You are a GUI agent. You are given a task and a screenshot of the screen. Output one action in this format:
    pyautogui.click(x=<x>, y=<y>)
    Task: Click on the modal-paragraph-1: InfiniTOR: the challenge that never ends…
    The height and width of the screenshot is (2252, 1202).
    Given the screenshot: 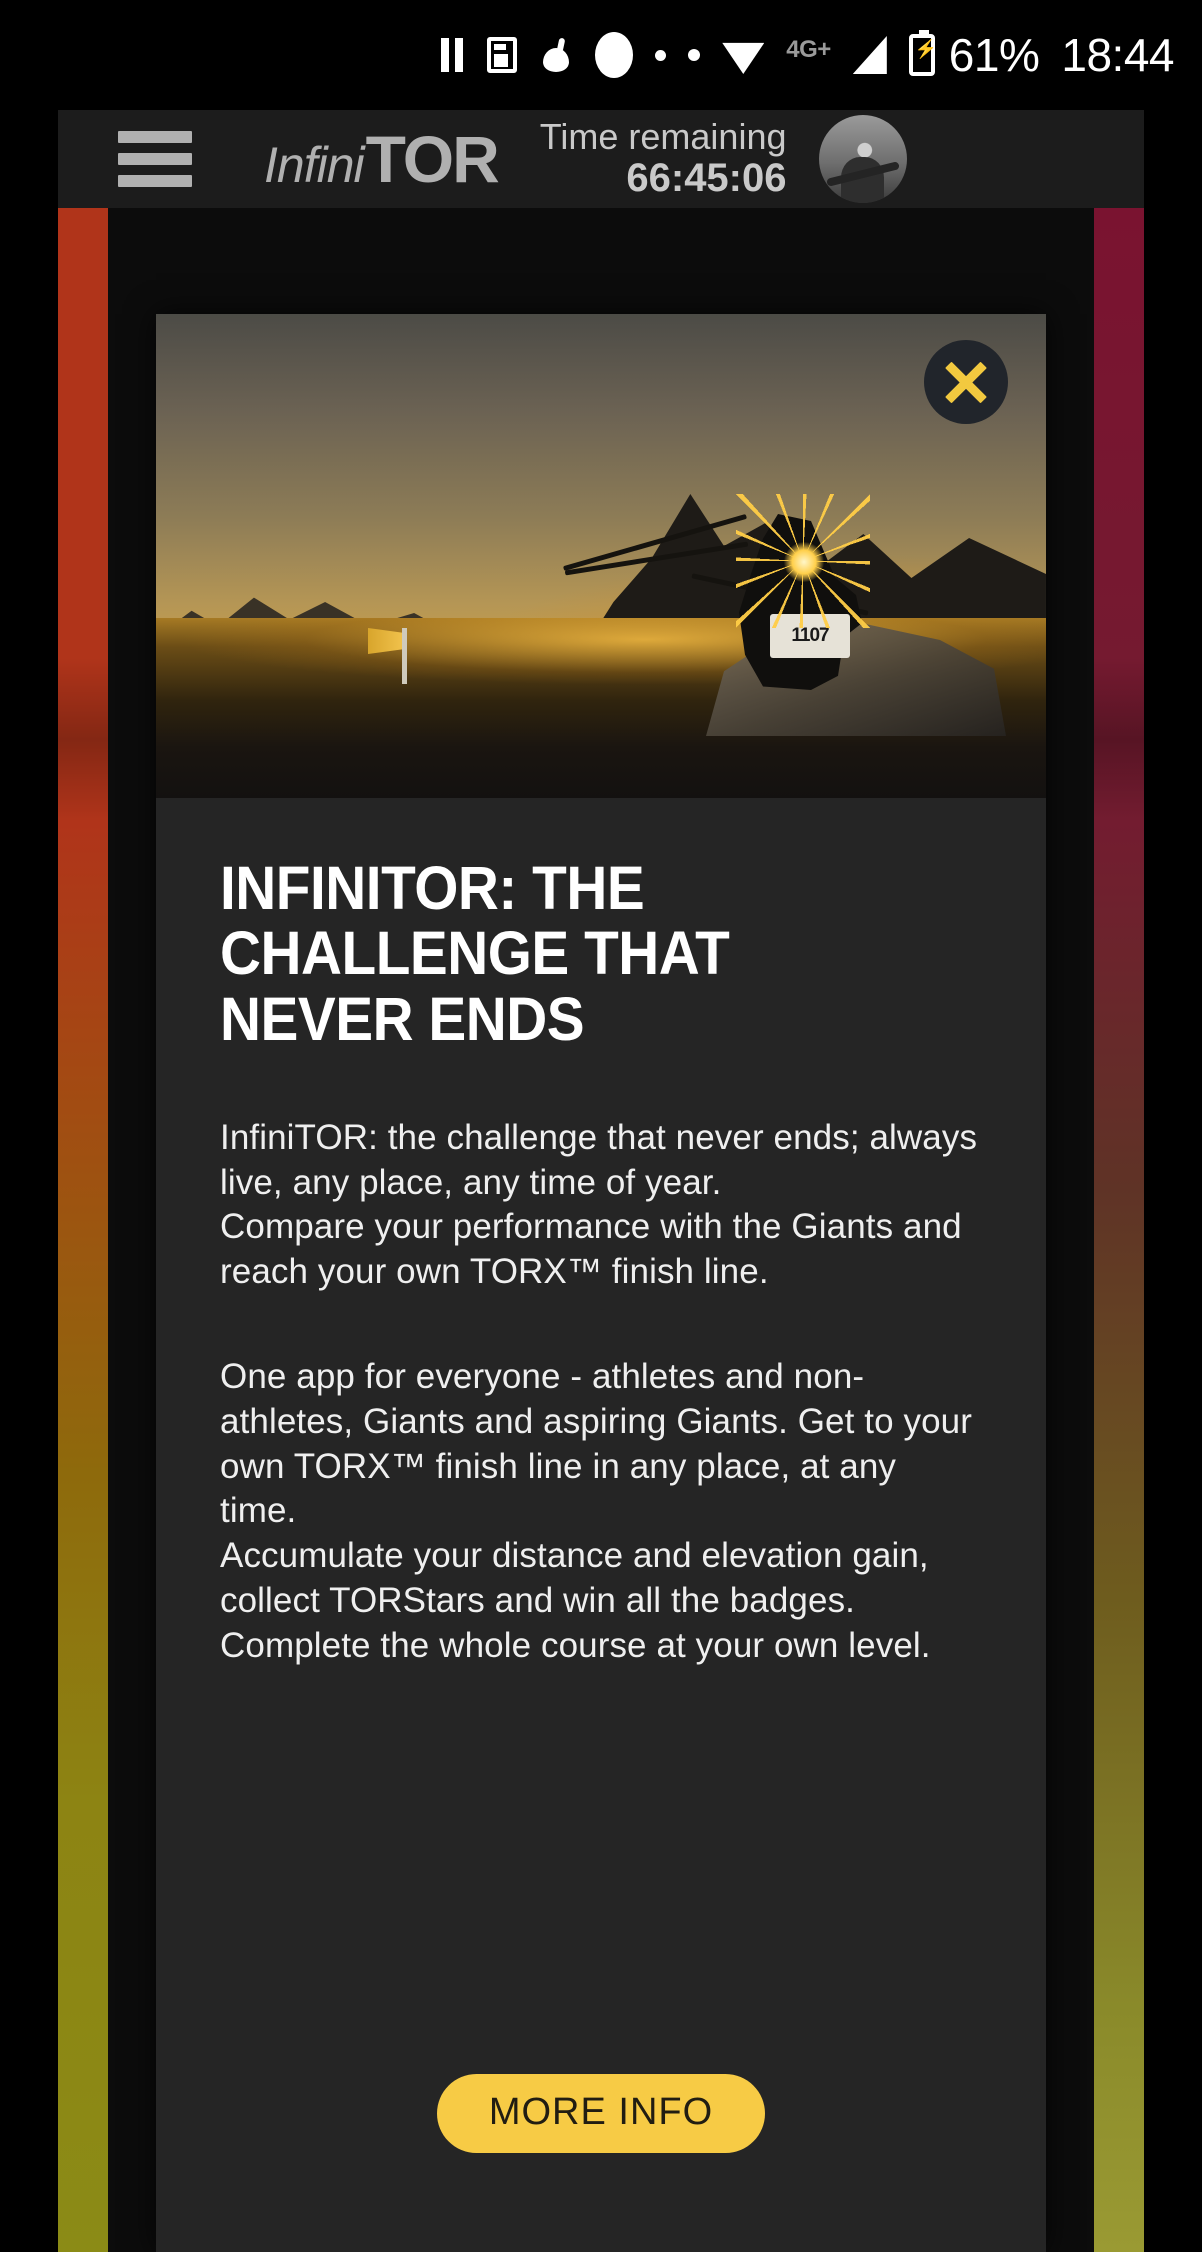 What is the action you would take?
    pyautogui.click(x=599, y=1204)
    